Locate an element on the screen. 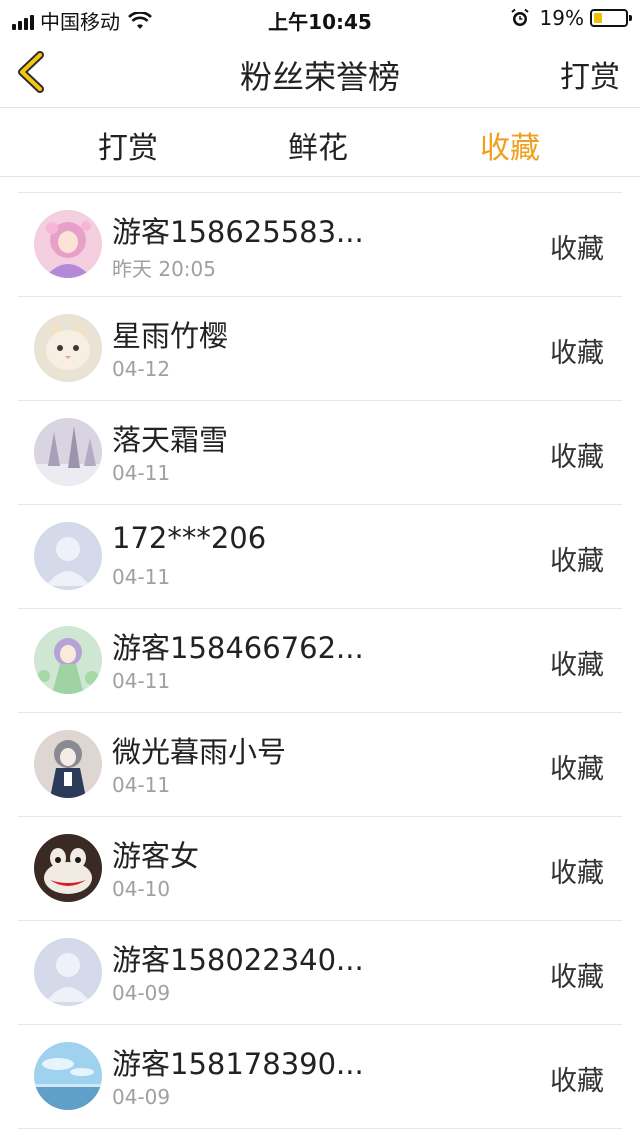  tab-reward: 打赏 is located at coordinates (128, 145).